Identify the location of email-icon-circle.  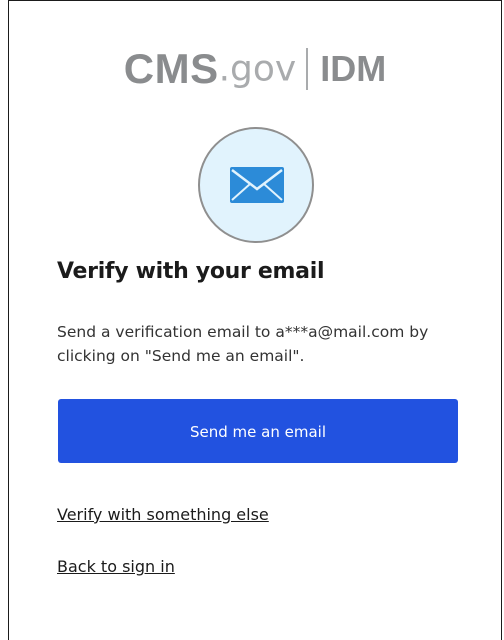
(256, 185).